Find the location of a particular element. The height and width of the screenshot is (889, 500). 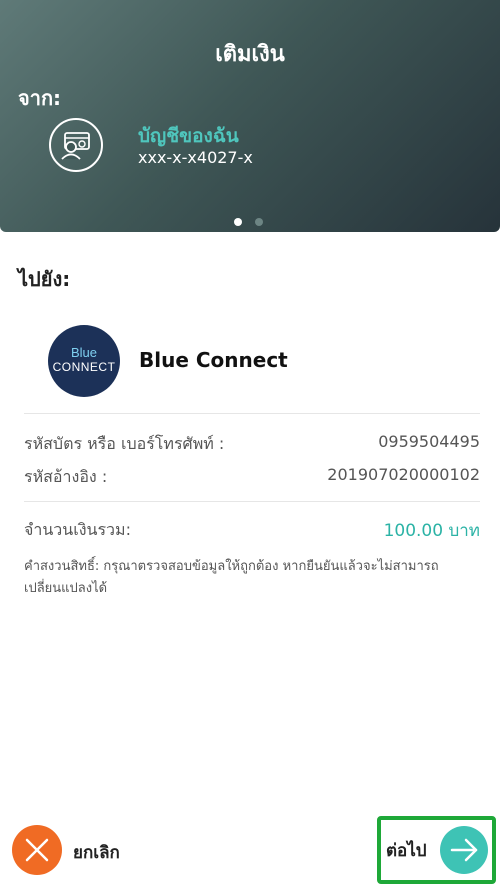

account-card-user-icon is located at coordinates (76, 145).